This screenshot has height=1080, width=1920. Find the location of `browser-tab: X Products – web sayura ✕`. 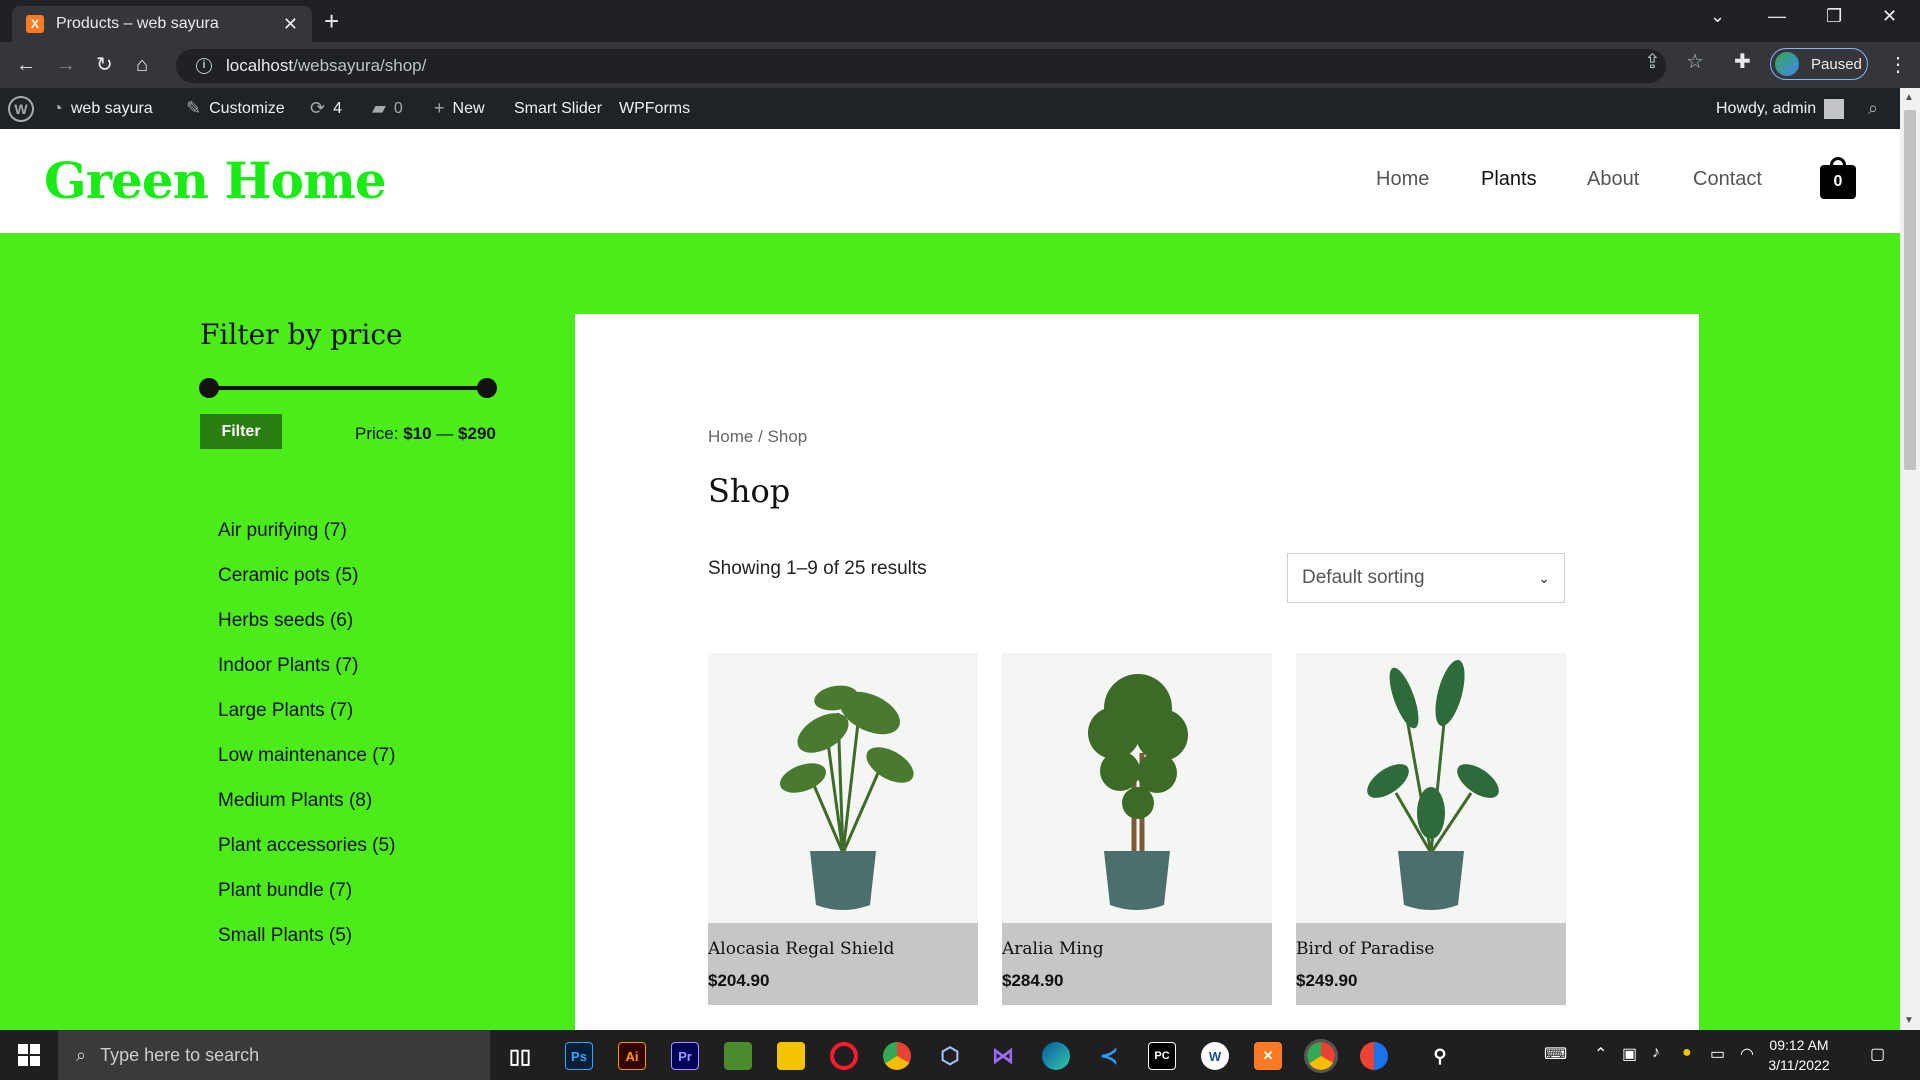

browser-tab: X Products – web sayura ✕ is located at coordinates (162, 24).